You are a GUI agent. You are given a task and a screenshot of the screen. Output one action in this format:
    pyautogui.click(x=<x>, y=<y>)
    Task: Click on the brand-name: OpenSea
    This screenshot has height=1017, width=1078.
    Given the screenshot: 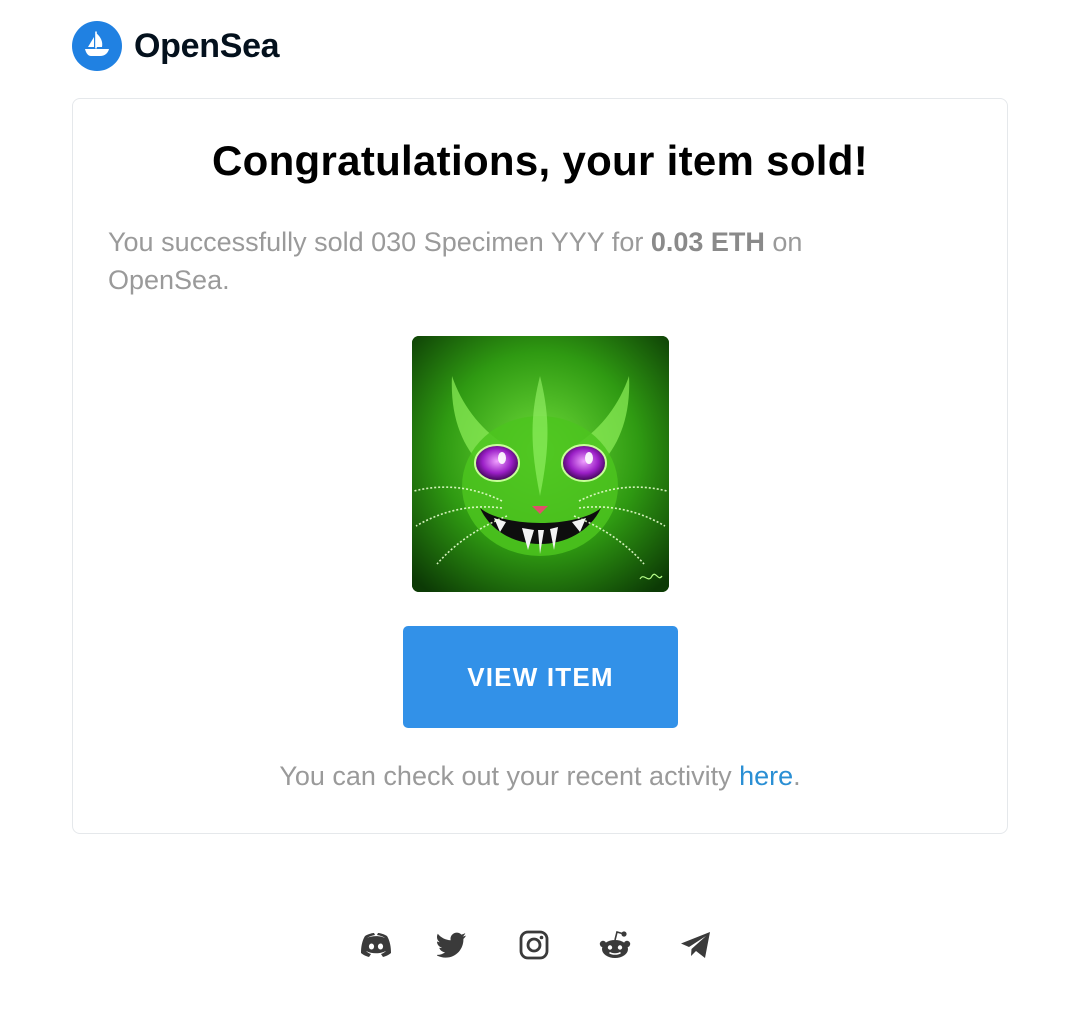 What is the action you would take?
    pyautogui.click(x=207, y=45)
    